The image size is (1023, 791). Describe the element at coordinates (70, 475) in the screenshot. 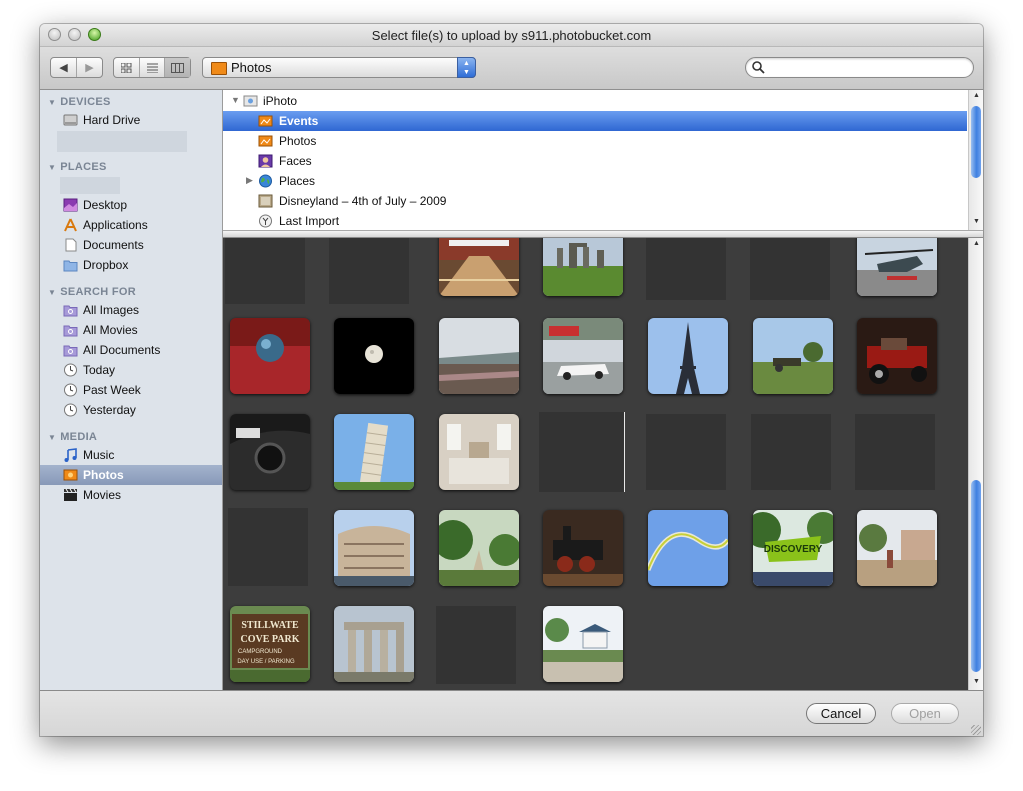

I see `photos-icon` at that location.